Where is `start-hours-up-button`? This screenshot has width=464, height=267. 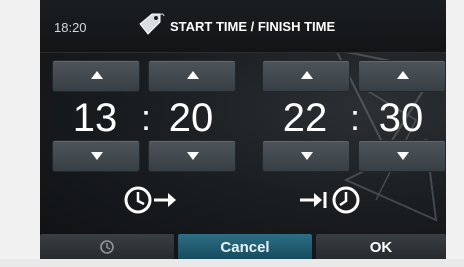
start-hours-up-button is located at coordinates (96, 76).